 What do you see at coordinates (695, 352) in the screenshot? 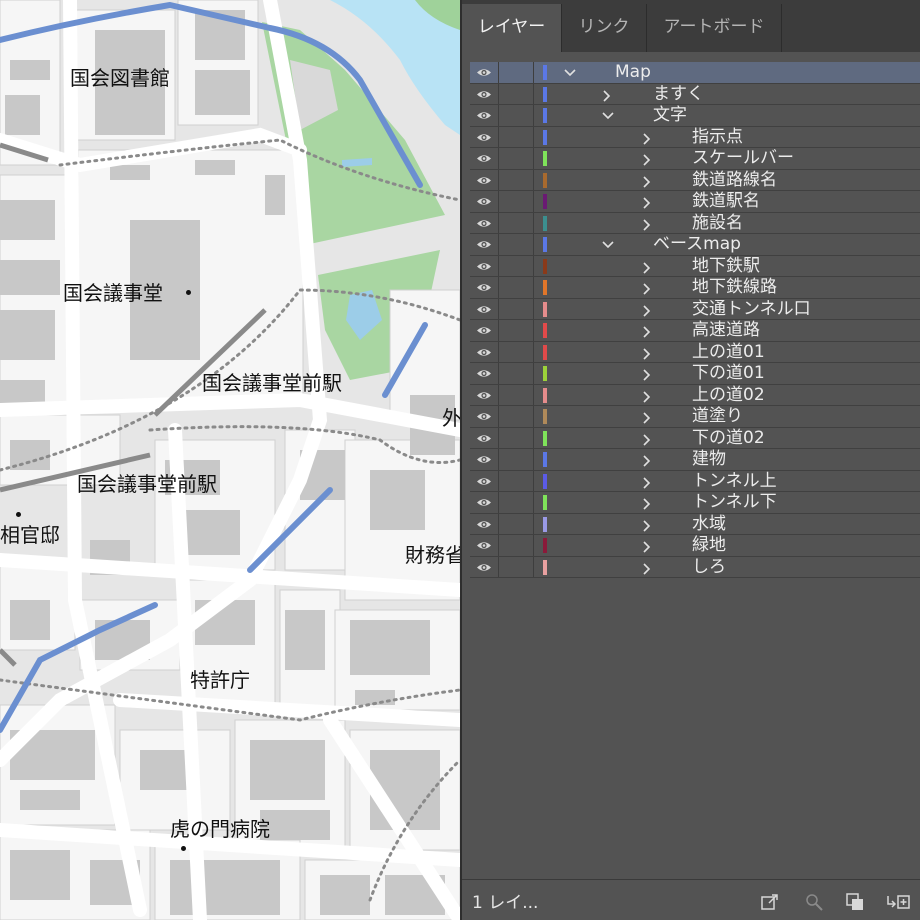
I see `layer-row: 上の道01` at bounding box center [695, 352].